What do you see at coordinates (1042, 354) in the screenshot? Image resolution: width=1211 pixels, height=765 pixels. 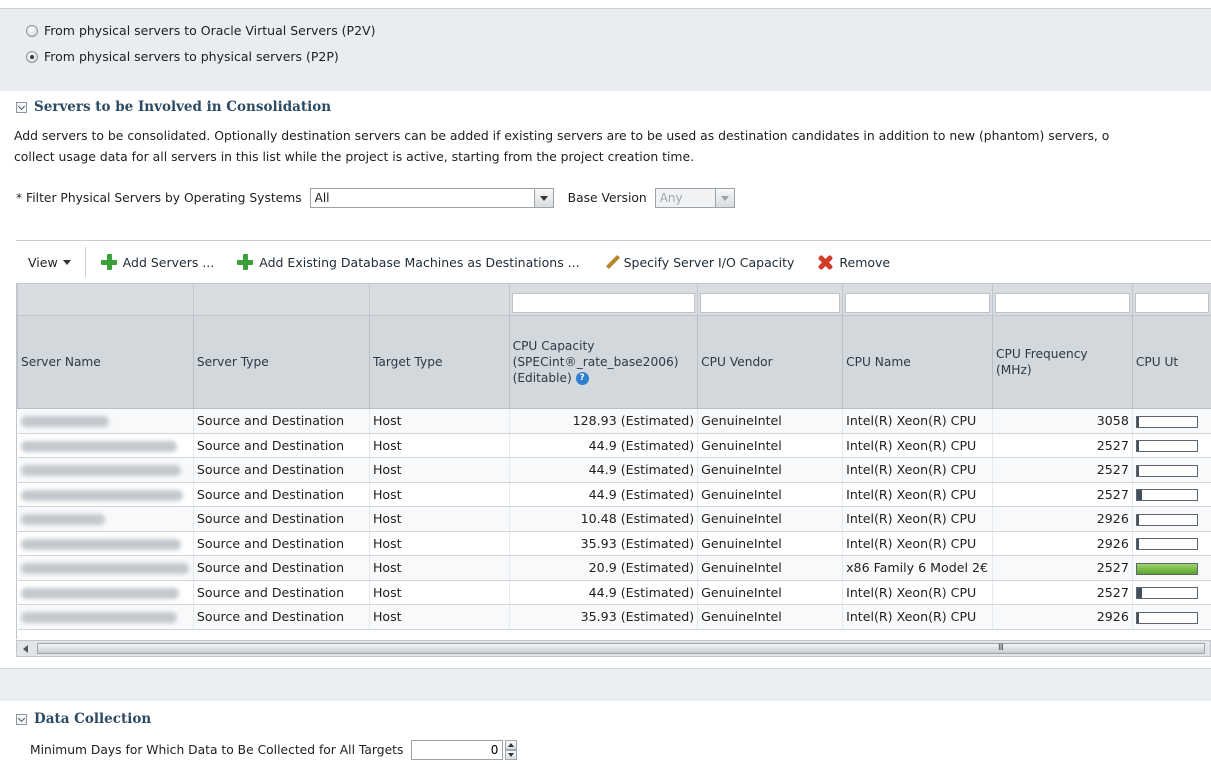 I see `cpu-frequency-header-line-1: CPU Frequency` at bounding box center [1042, 354].